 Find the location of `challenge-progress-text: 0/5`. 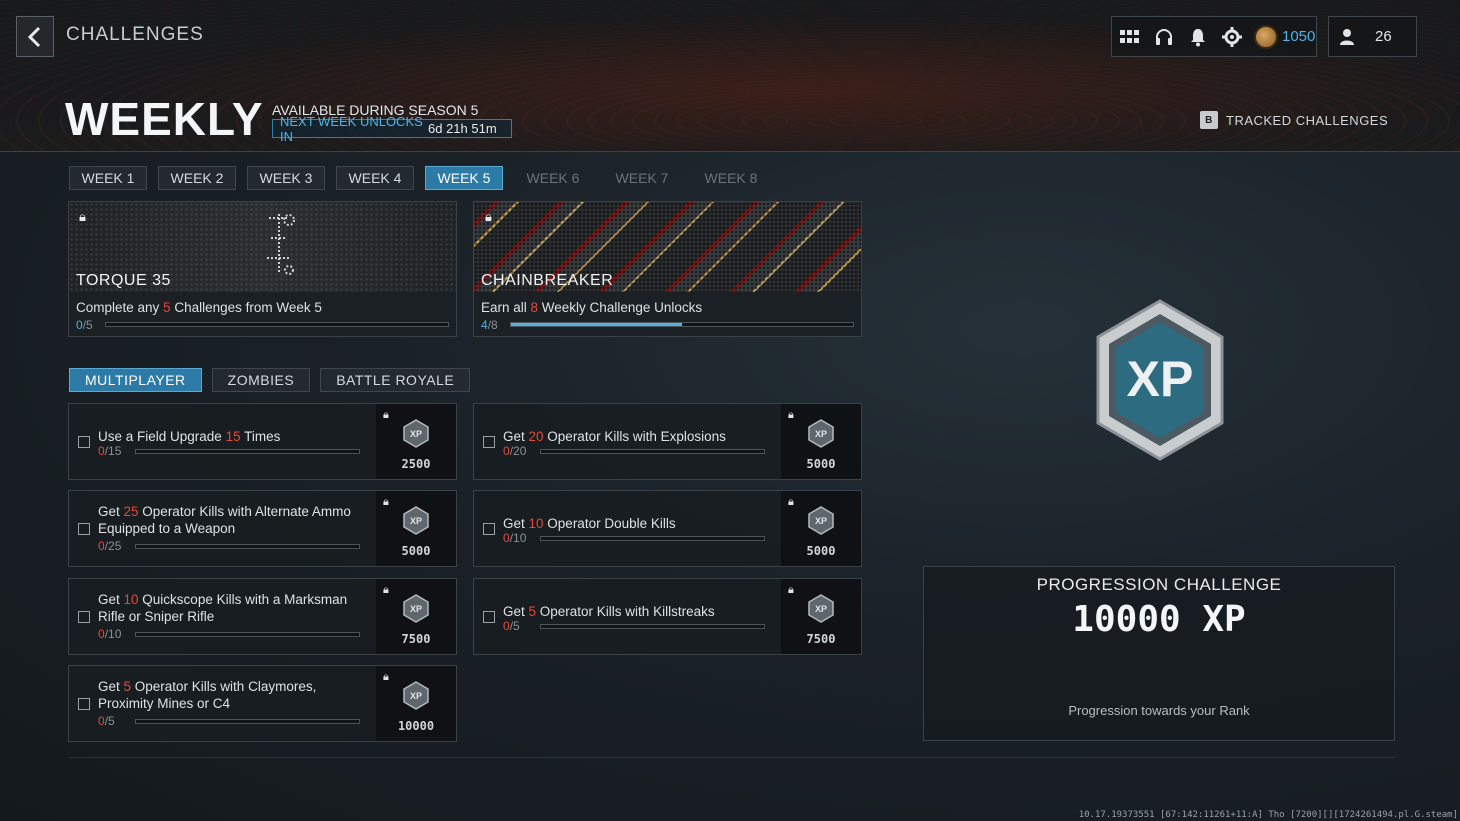

challenge-progress-text: 0/5 is located at coordinates (511, 626).